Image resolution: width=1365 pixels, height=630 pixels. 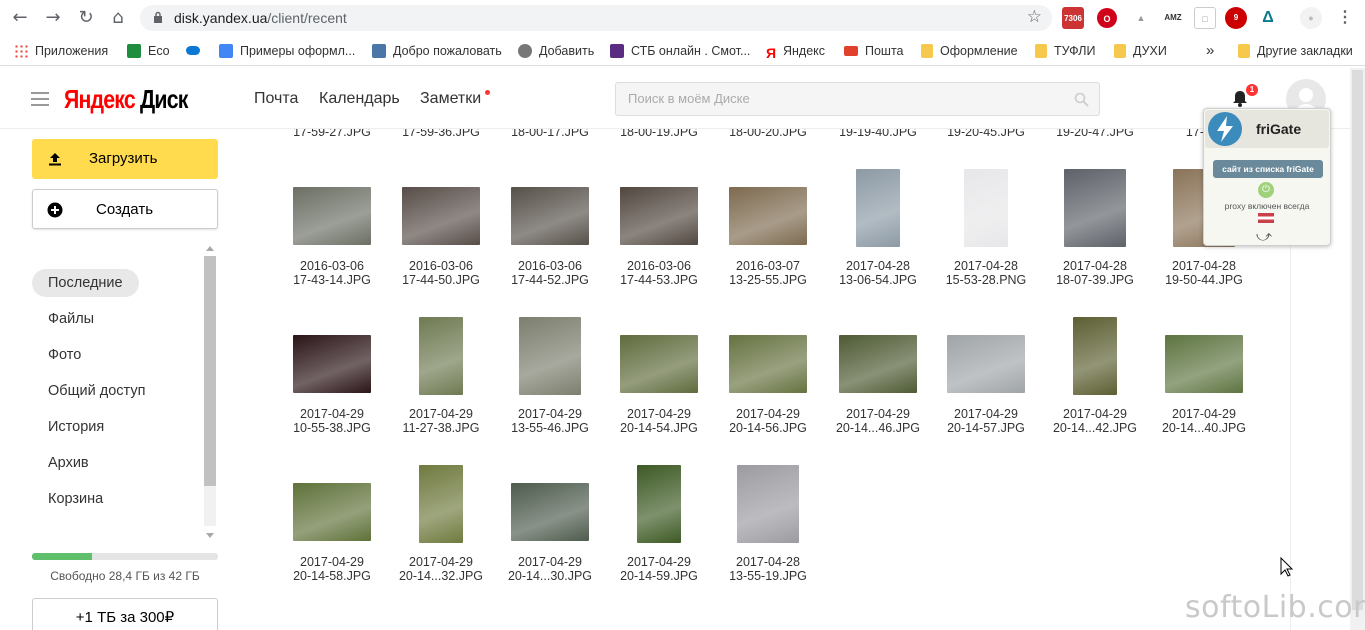 I want to click on adblock-extension-icon: 9, so click(x=1236, y=18).